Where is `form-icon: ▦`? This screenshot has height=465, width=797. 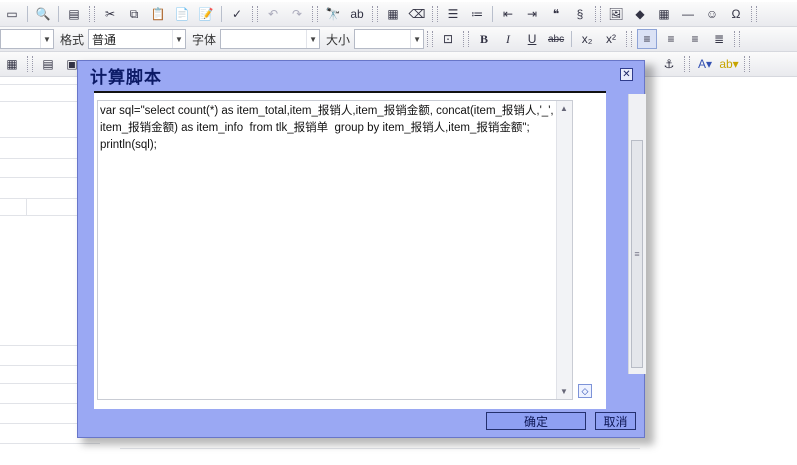 form-icon: ▦ is located at coordinates (12, 64).